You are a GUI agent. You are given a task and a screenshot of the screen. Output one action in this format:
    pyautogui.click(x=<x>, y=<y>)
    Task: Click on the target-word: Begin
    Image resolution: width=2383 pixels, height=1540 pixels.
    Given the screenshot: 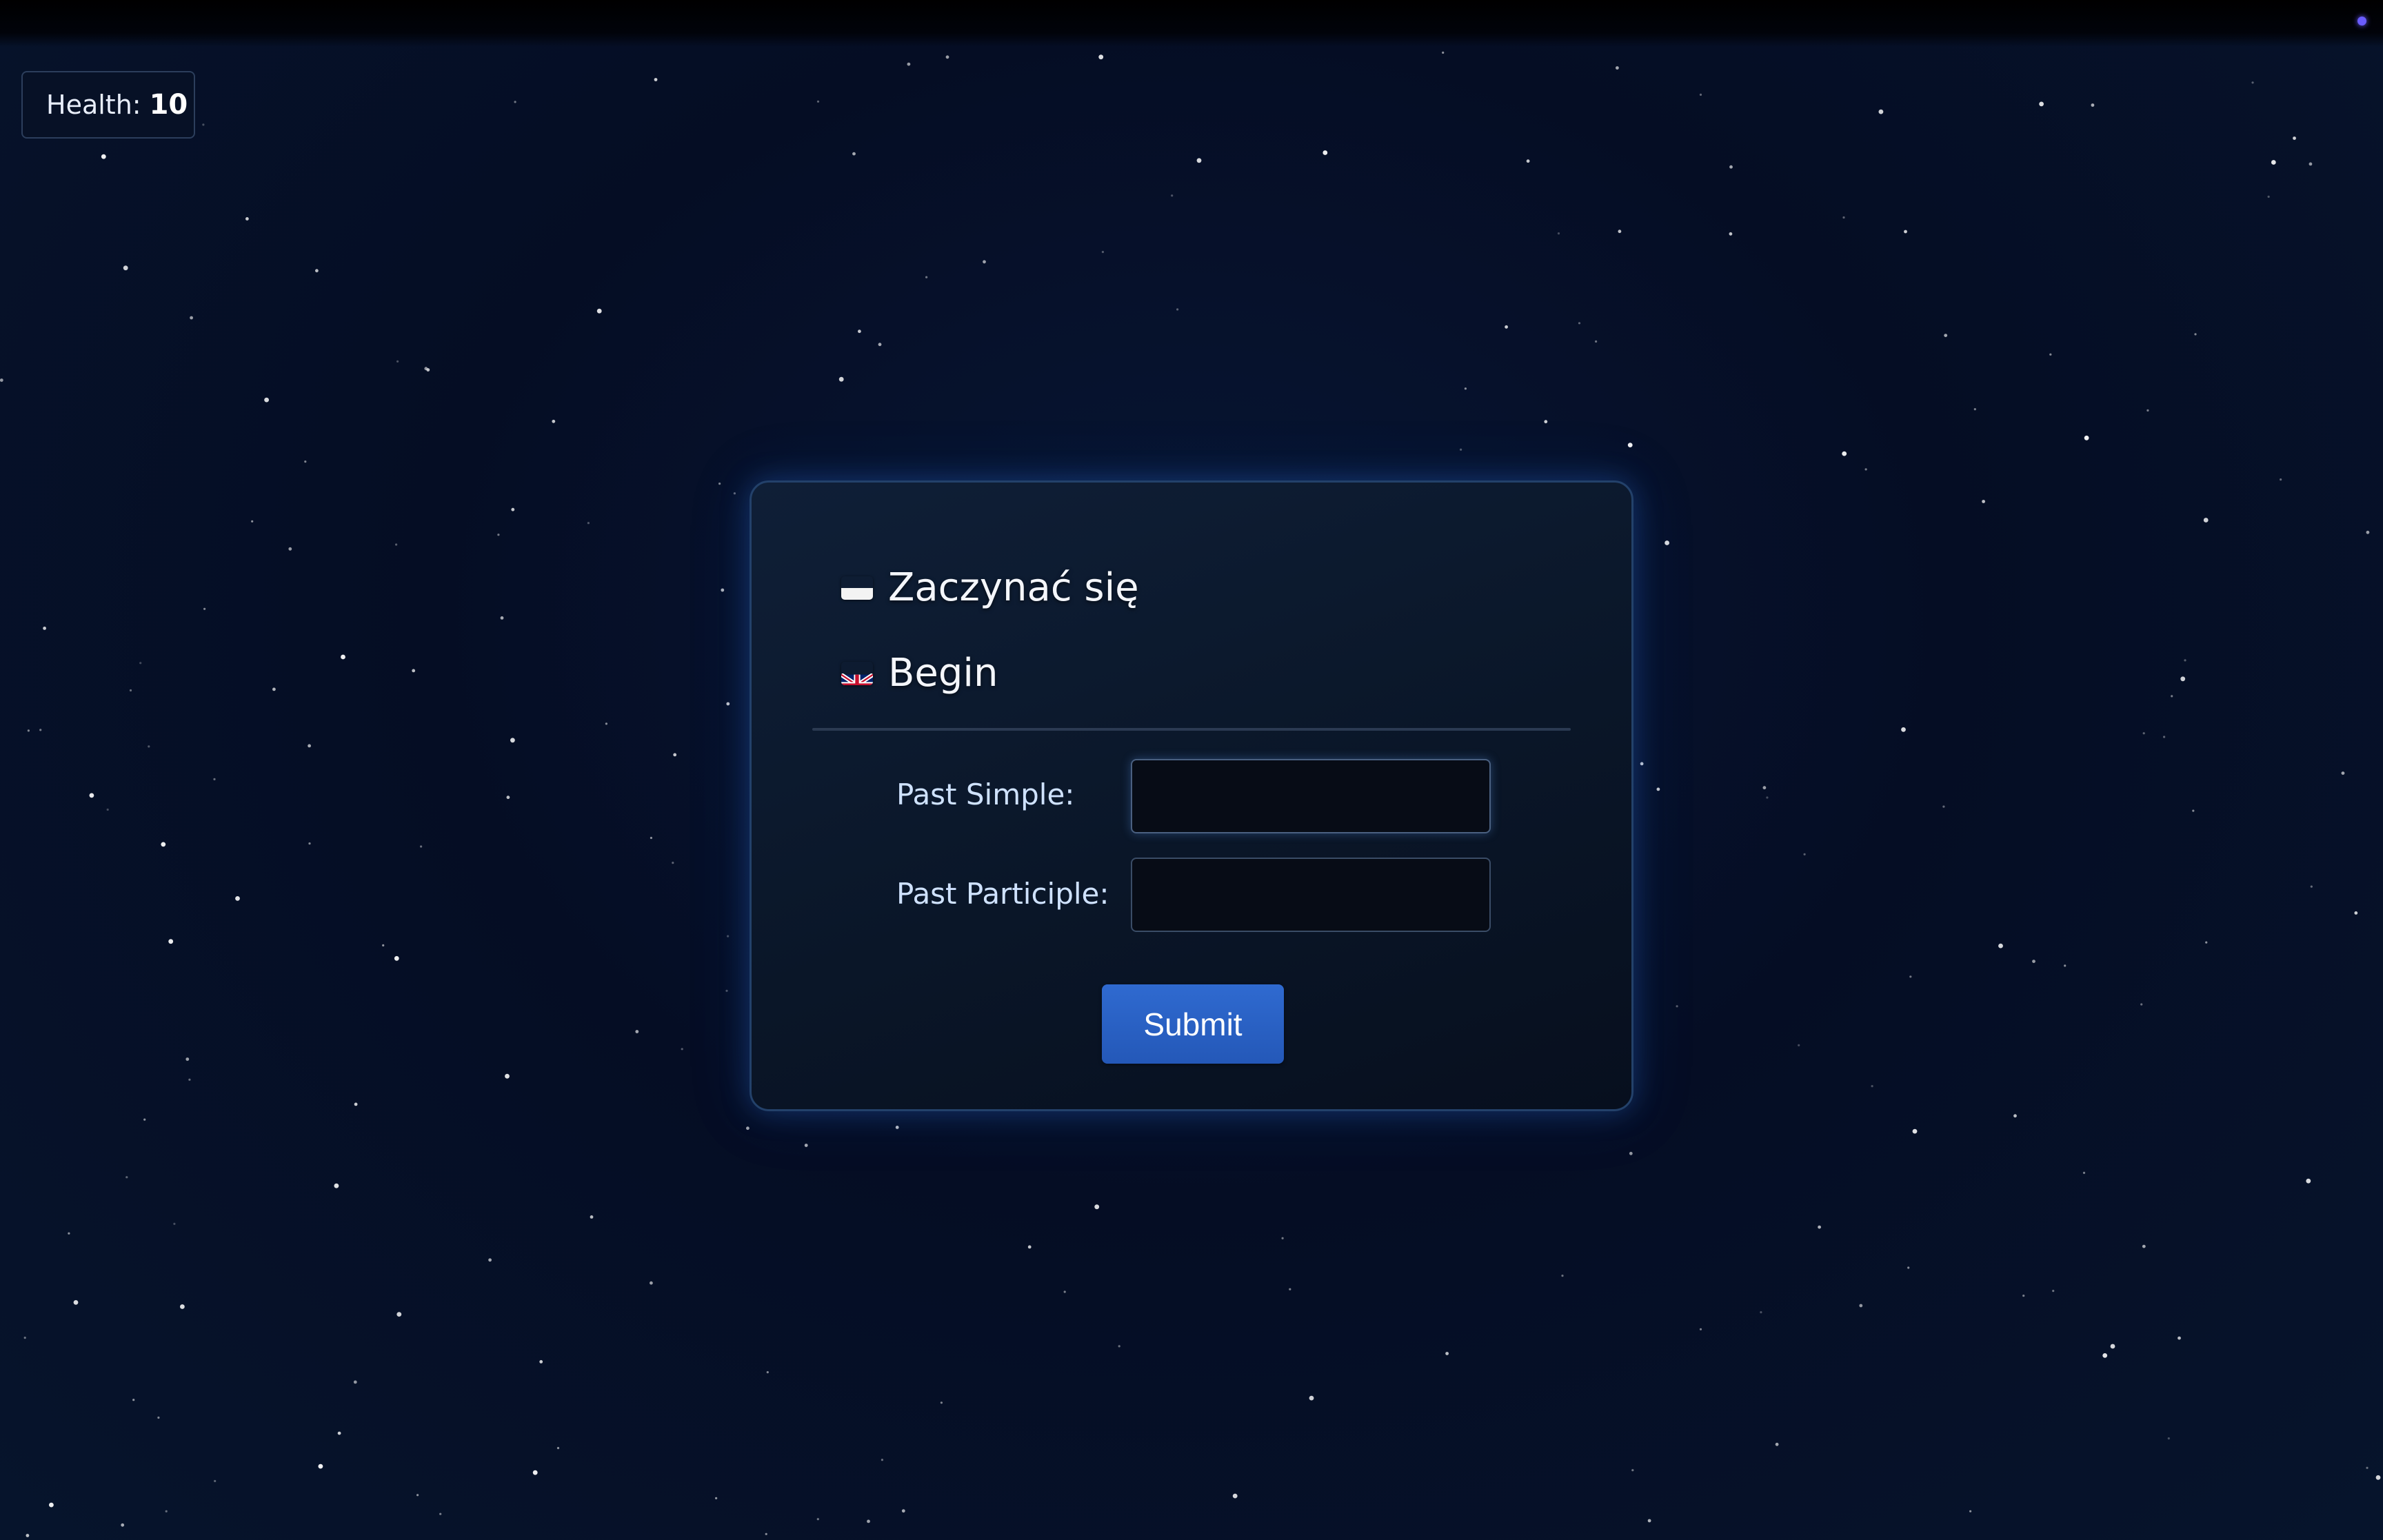 What is the action you would take?
    pyautogui.click(x=943, y=674)
    